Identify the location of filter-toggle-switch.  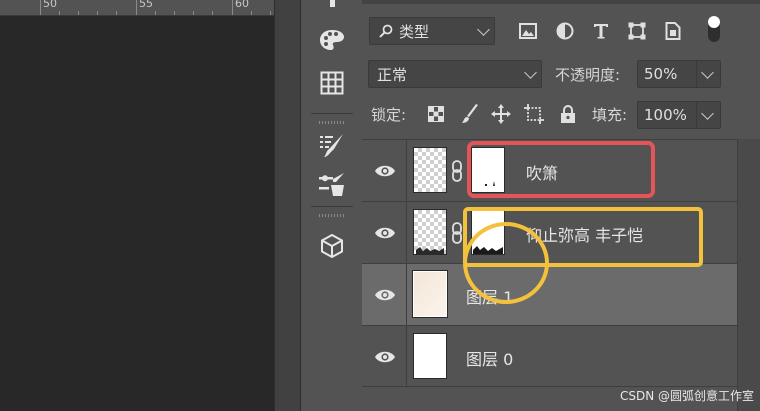
(714, 29).